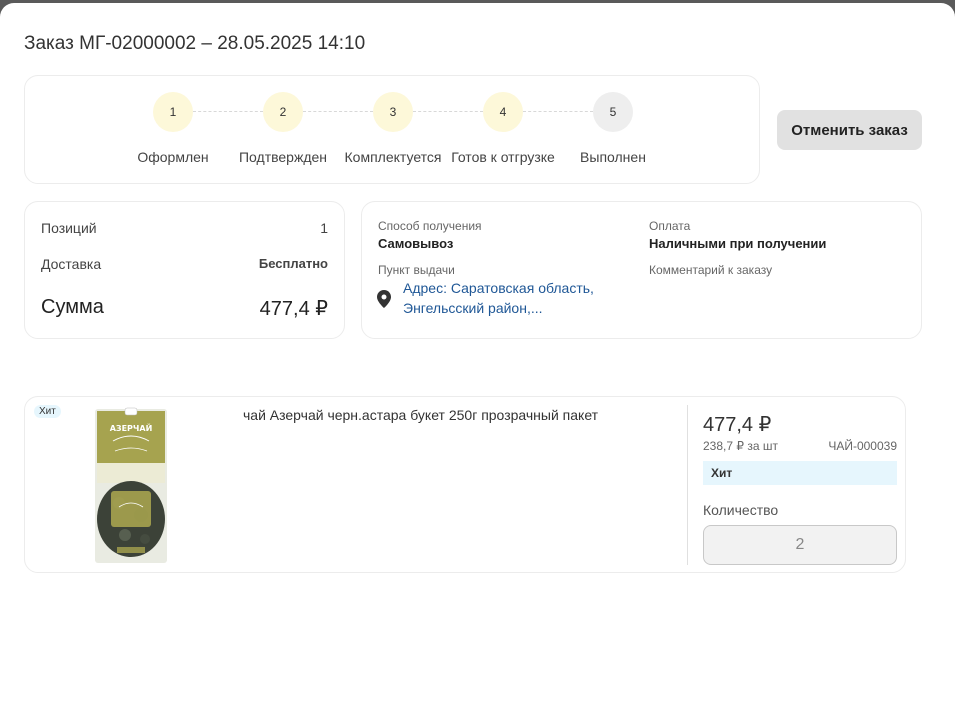 Image resolution: width=955 pixels, height=710 pixels. What do you see at coordinates (430, 226) in the screenshot?
I see `method-label: Способ получения` at bounding box center [430, 226].